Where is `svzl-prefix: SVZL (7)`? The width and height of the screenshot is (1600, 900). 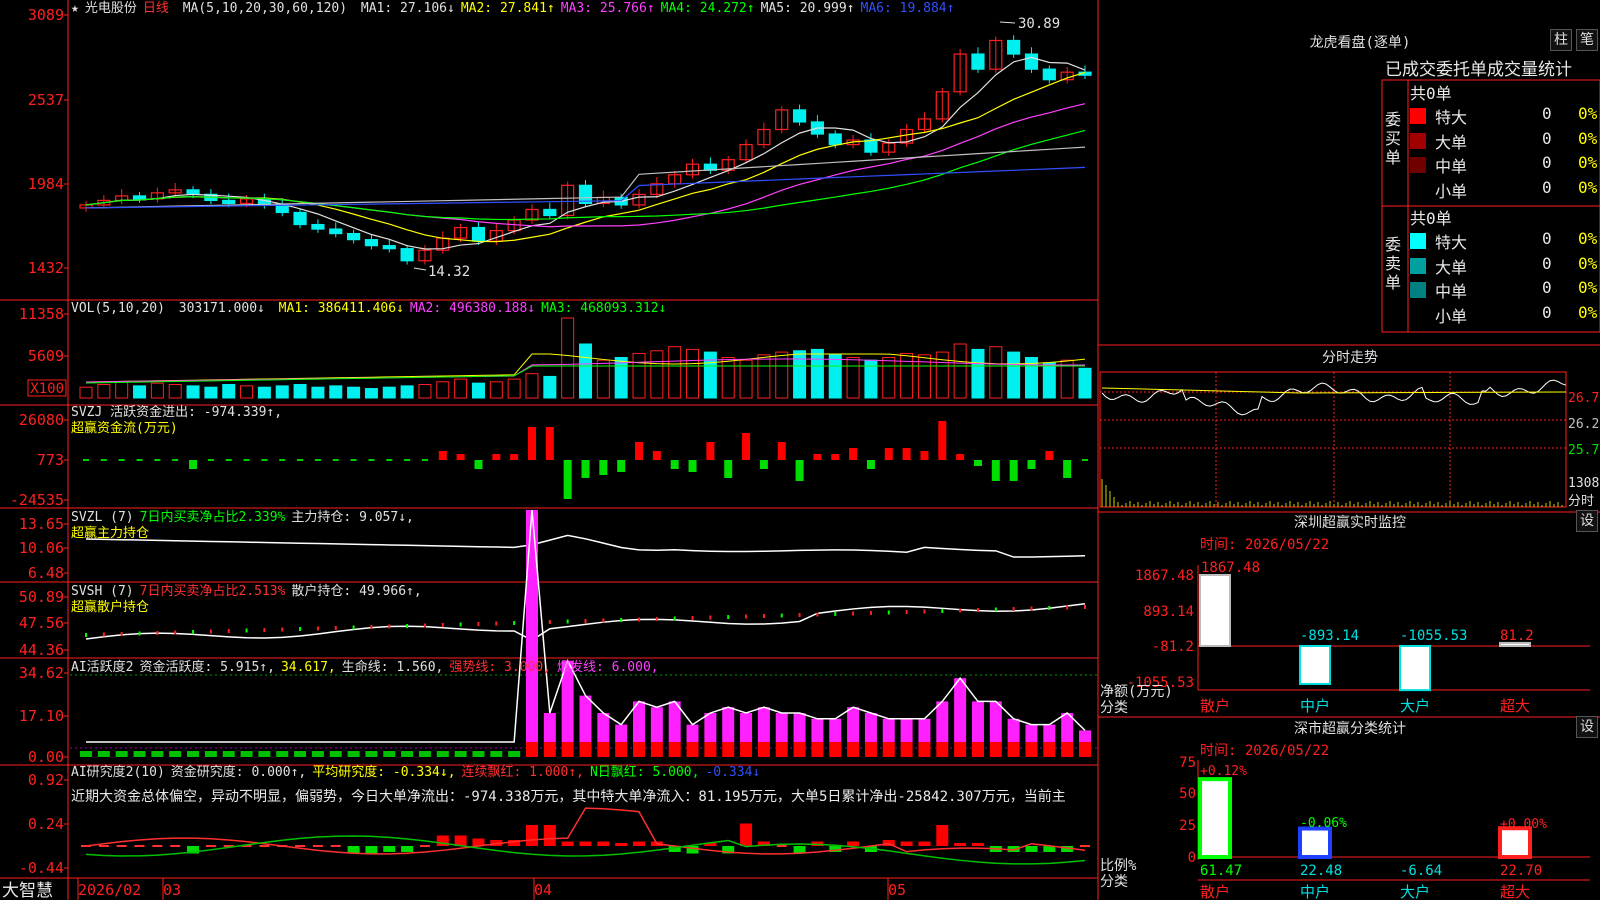
svzl-prefix: SVZL (7) is located at coordinates (102, 517).